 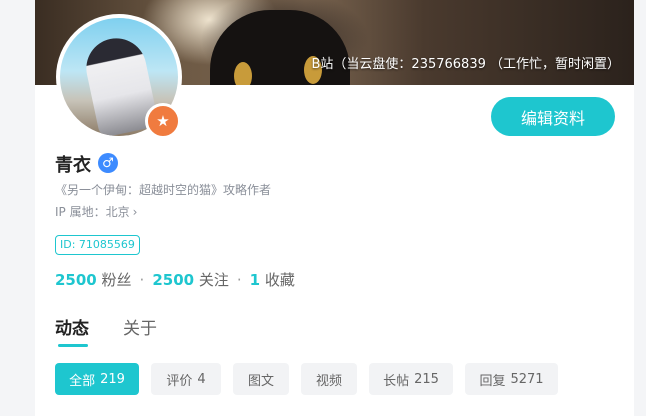 What do you see at coordinates (108, 163) in the screenshot?
I see `male-icon: ♂` at bounding box center [108, 163].